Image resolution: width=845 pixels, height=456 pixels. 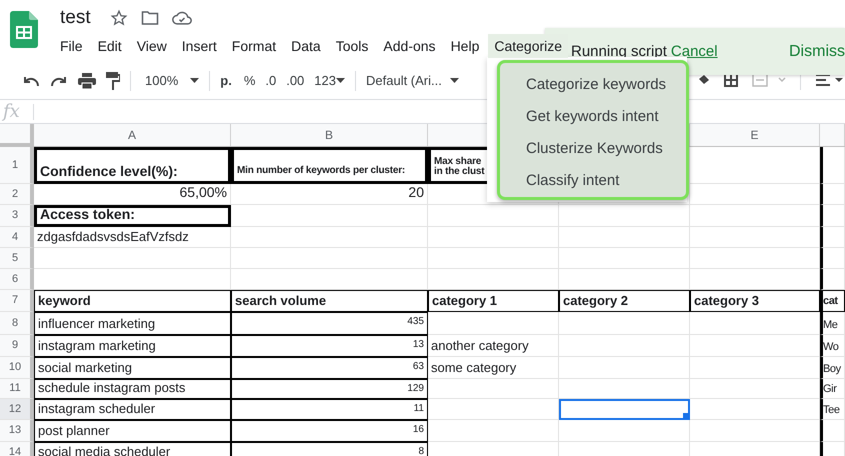 I want to click on status-message: Running script, so click(x=619, y=52).